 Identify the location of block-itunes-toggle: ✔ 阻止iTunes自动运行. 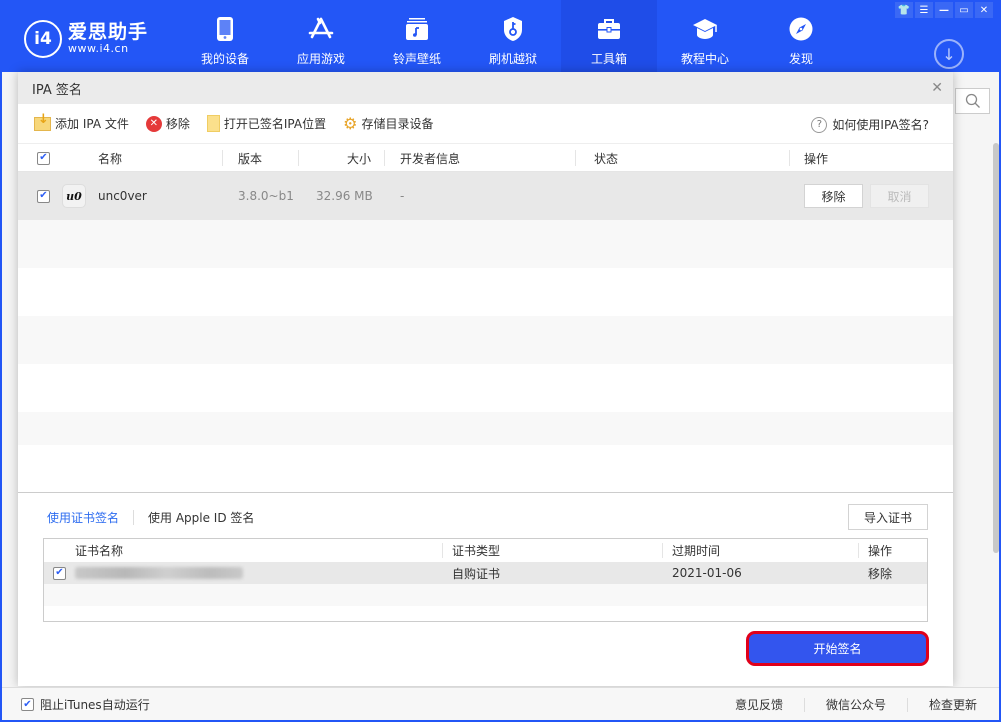
(85, 704).